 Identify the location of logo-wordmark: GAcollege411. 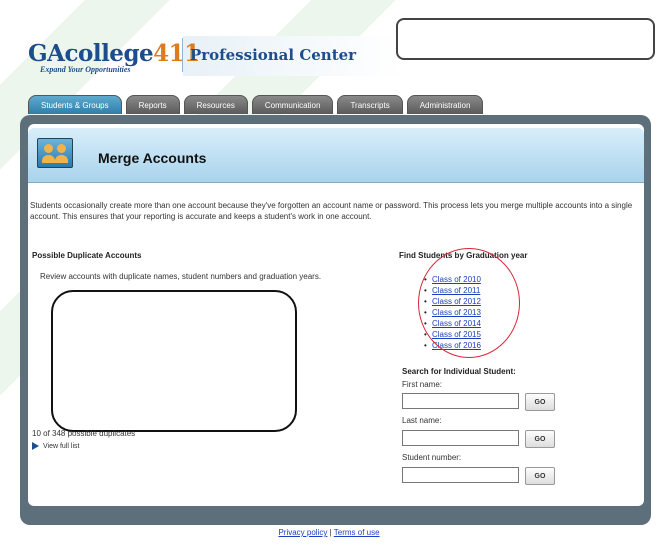
(114, 53).